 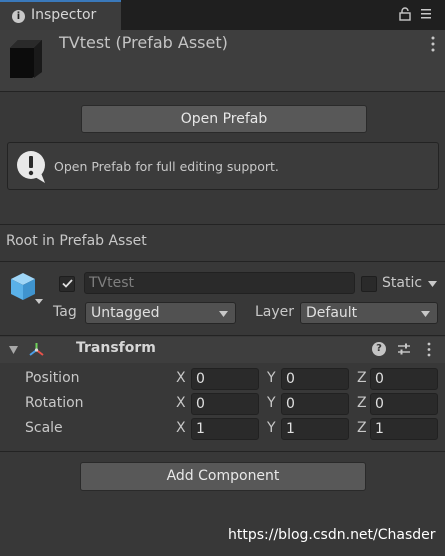 I want to click on asset-header: TVtest (Prefab Asset), so click(x=222, y=61).